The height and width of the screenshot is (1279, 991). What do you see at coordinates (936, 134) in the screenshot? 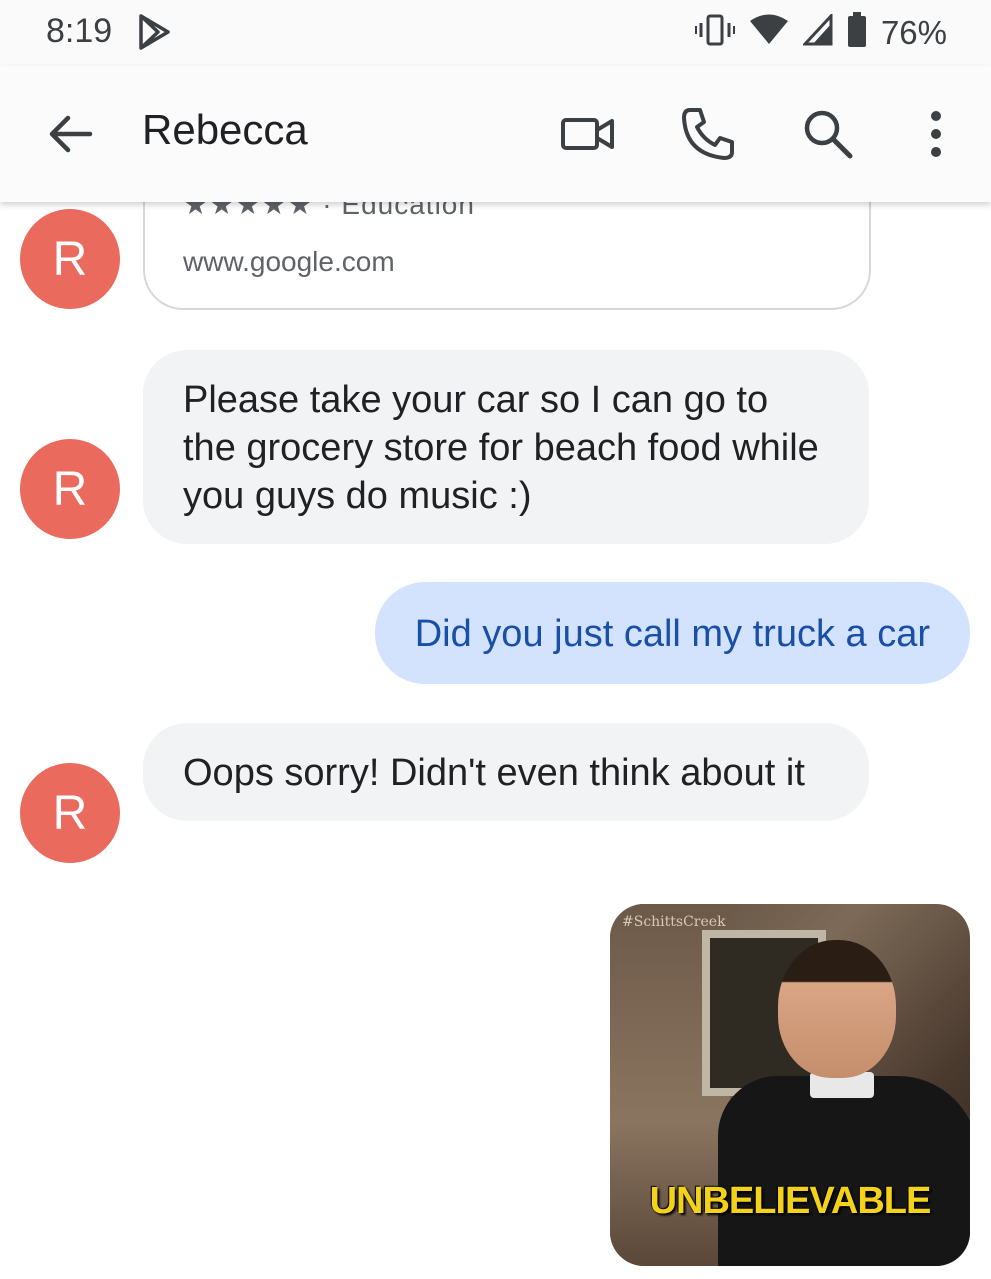
I see `more-vert-icon` at bounding box center [936, 134].